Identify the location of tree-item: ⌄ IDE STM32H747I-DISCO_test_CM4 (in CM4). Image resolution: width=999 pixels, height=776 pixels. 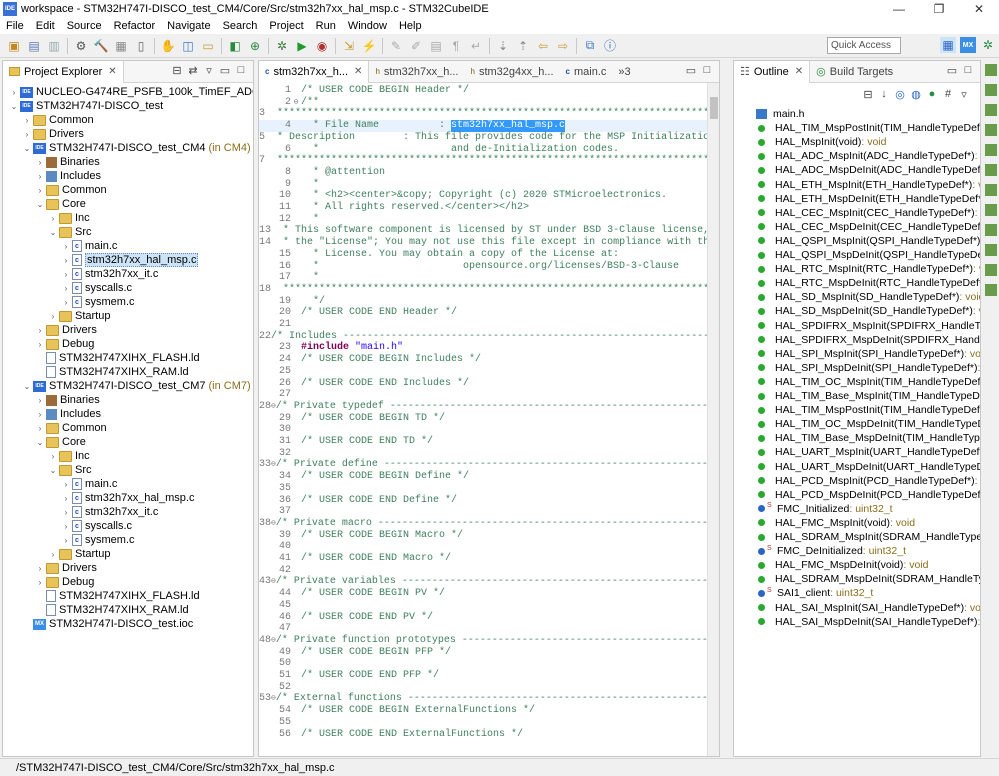
(136, 148).